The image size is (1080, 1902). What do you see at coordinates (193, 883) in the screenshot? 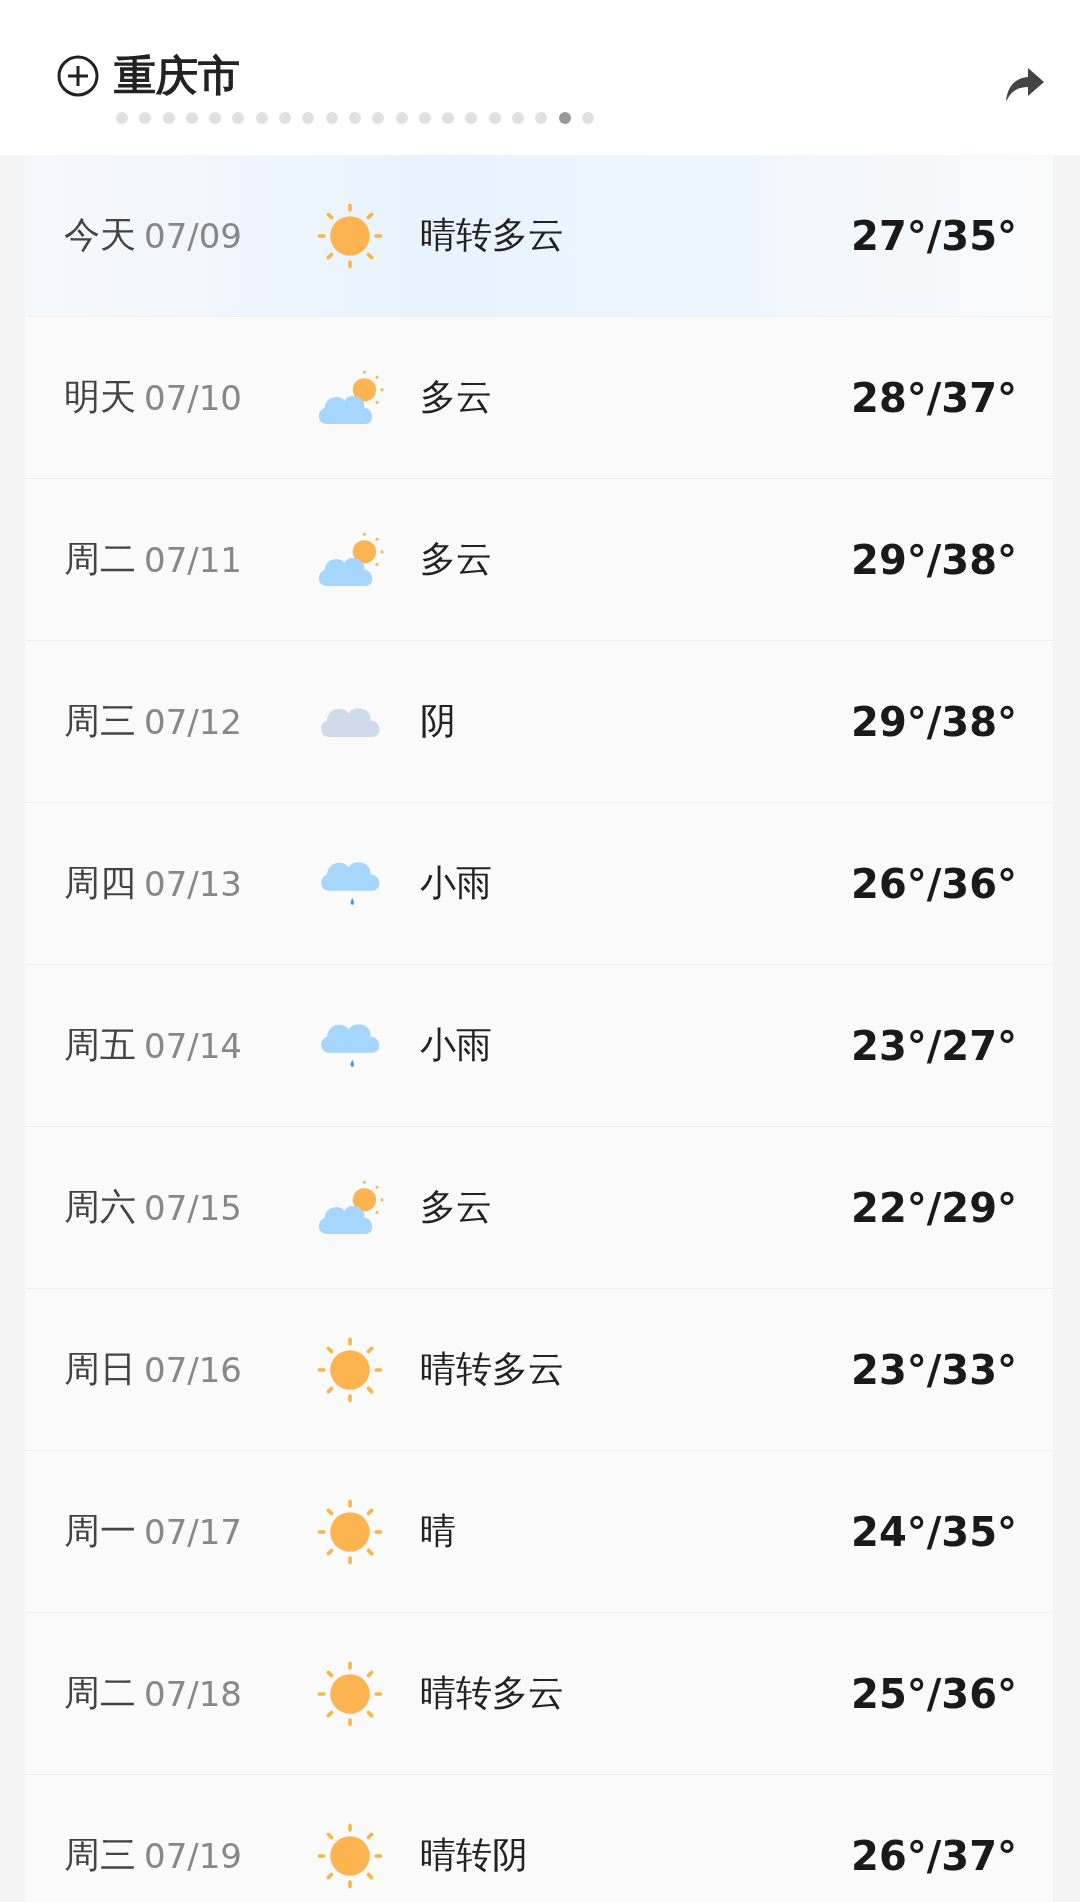
I see `date-label: 07/13` at bounding box center [193, 883].